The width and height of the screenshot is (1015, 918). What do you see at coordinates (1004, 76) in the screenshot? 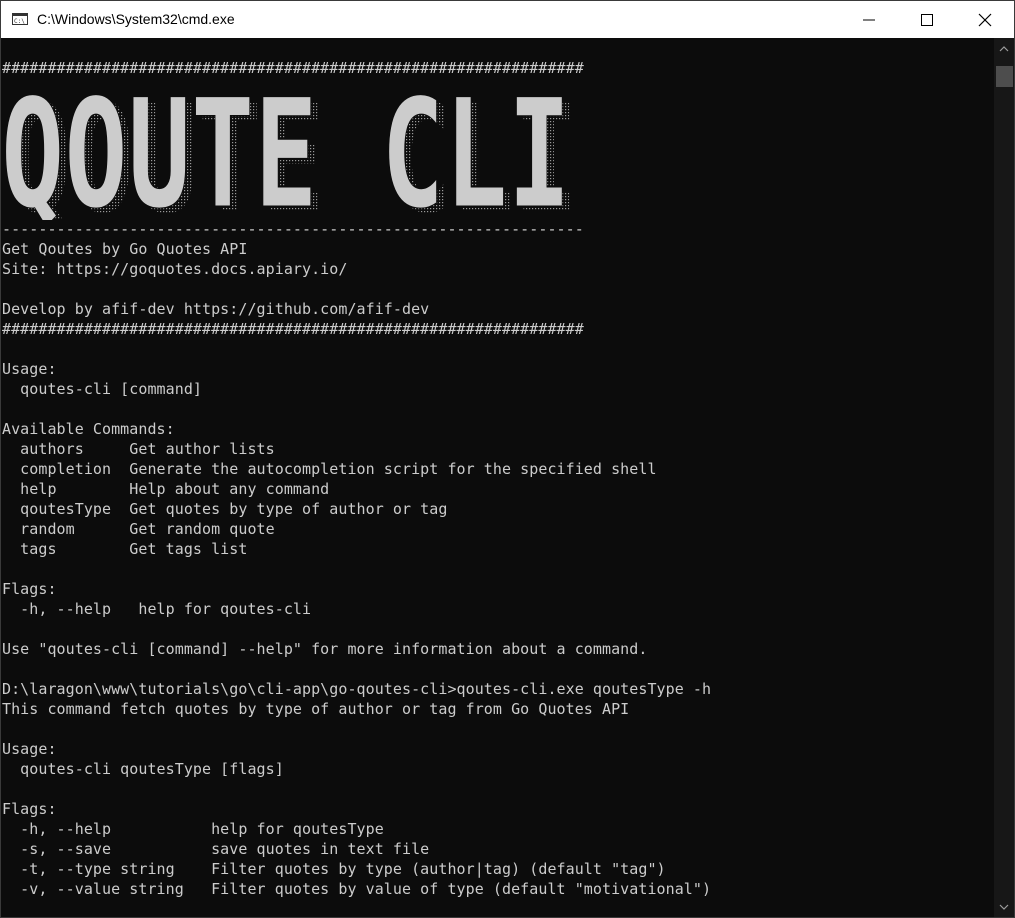
I see `scrollbar-thumb` at bounding box center [1004, 76].